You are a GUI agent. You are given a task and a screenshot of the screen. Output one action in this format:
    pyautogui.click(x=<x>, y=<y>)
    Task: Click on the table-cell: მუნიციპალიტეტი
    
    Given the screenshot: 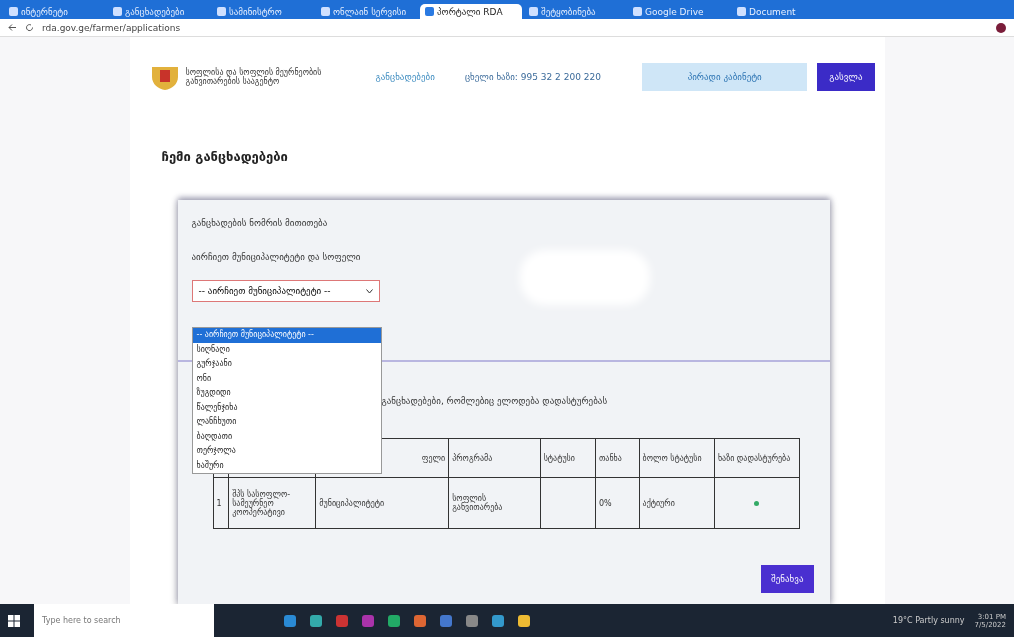 What is the action you would take?
    pyautogui.click(x=382, y=503)
    